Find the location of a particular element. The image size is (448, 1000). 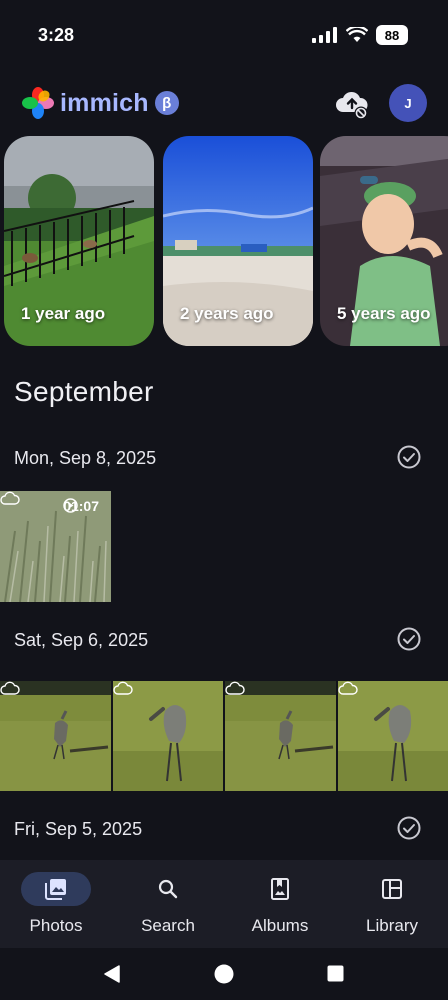

battery-indicator: 88 is located at coordinates (392, 35).